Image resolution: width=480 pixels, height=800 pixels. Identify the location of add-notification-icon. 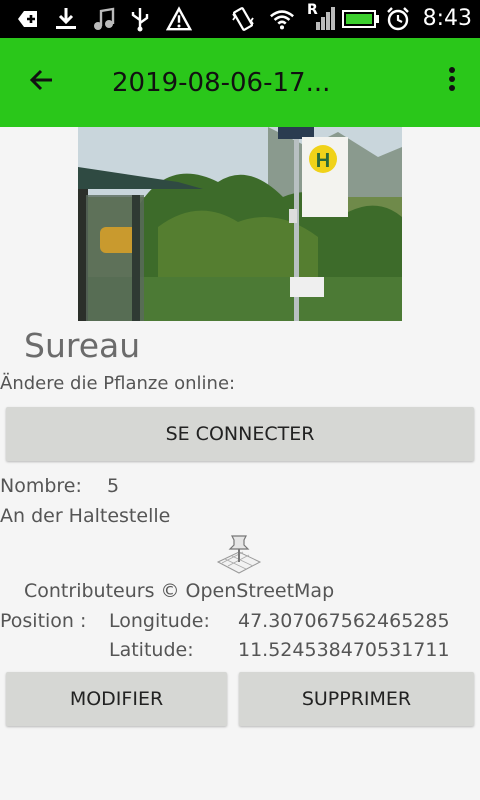
(27, 19).